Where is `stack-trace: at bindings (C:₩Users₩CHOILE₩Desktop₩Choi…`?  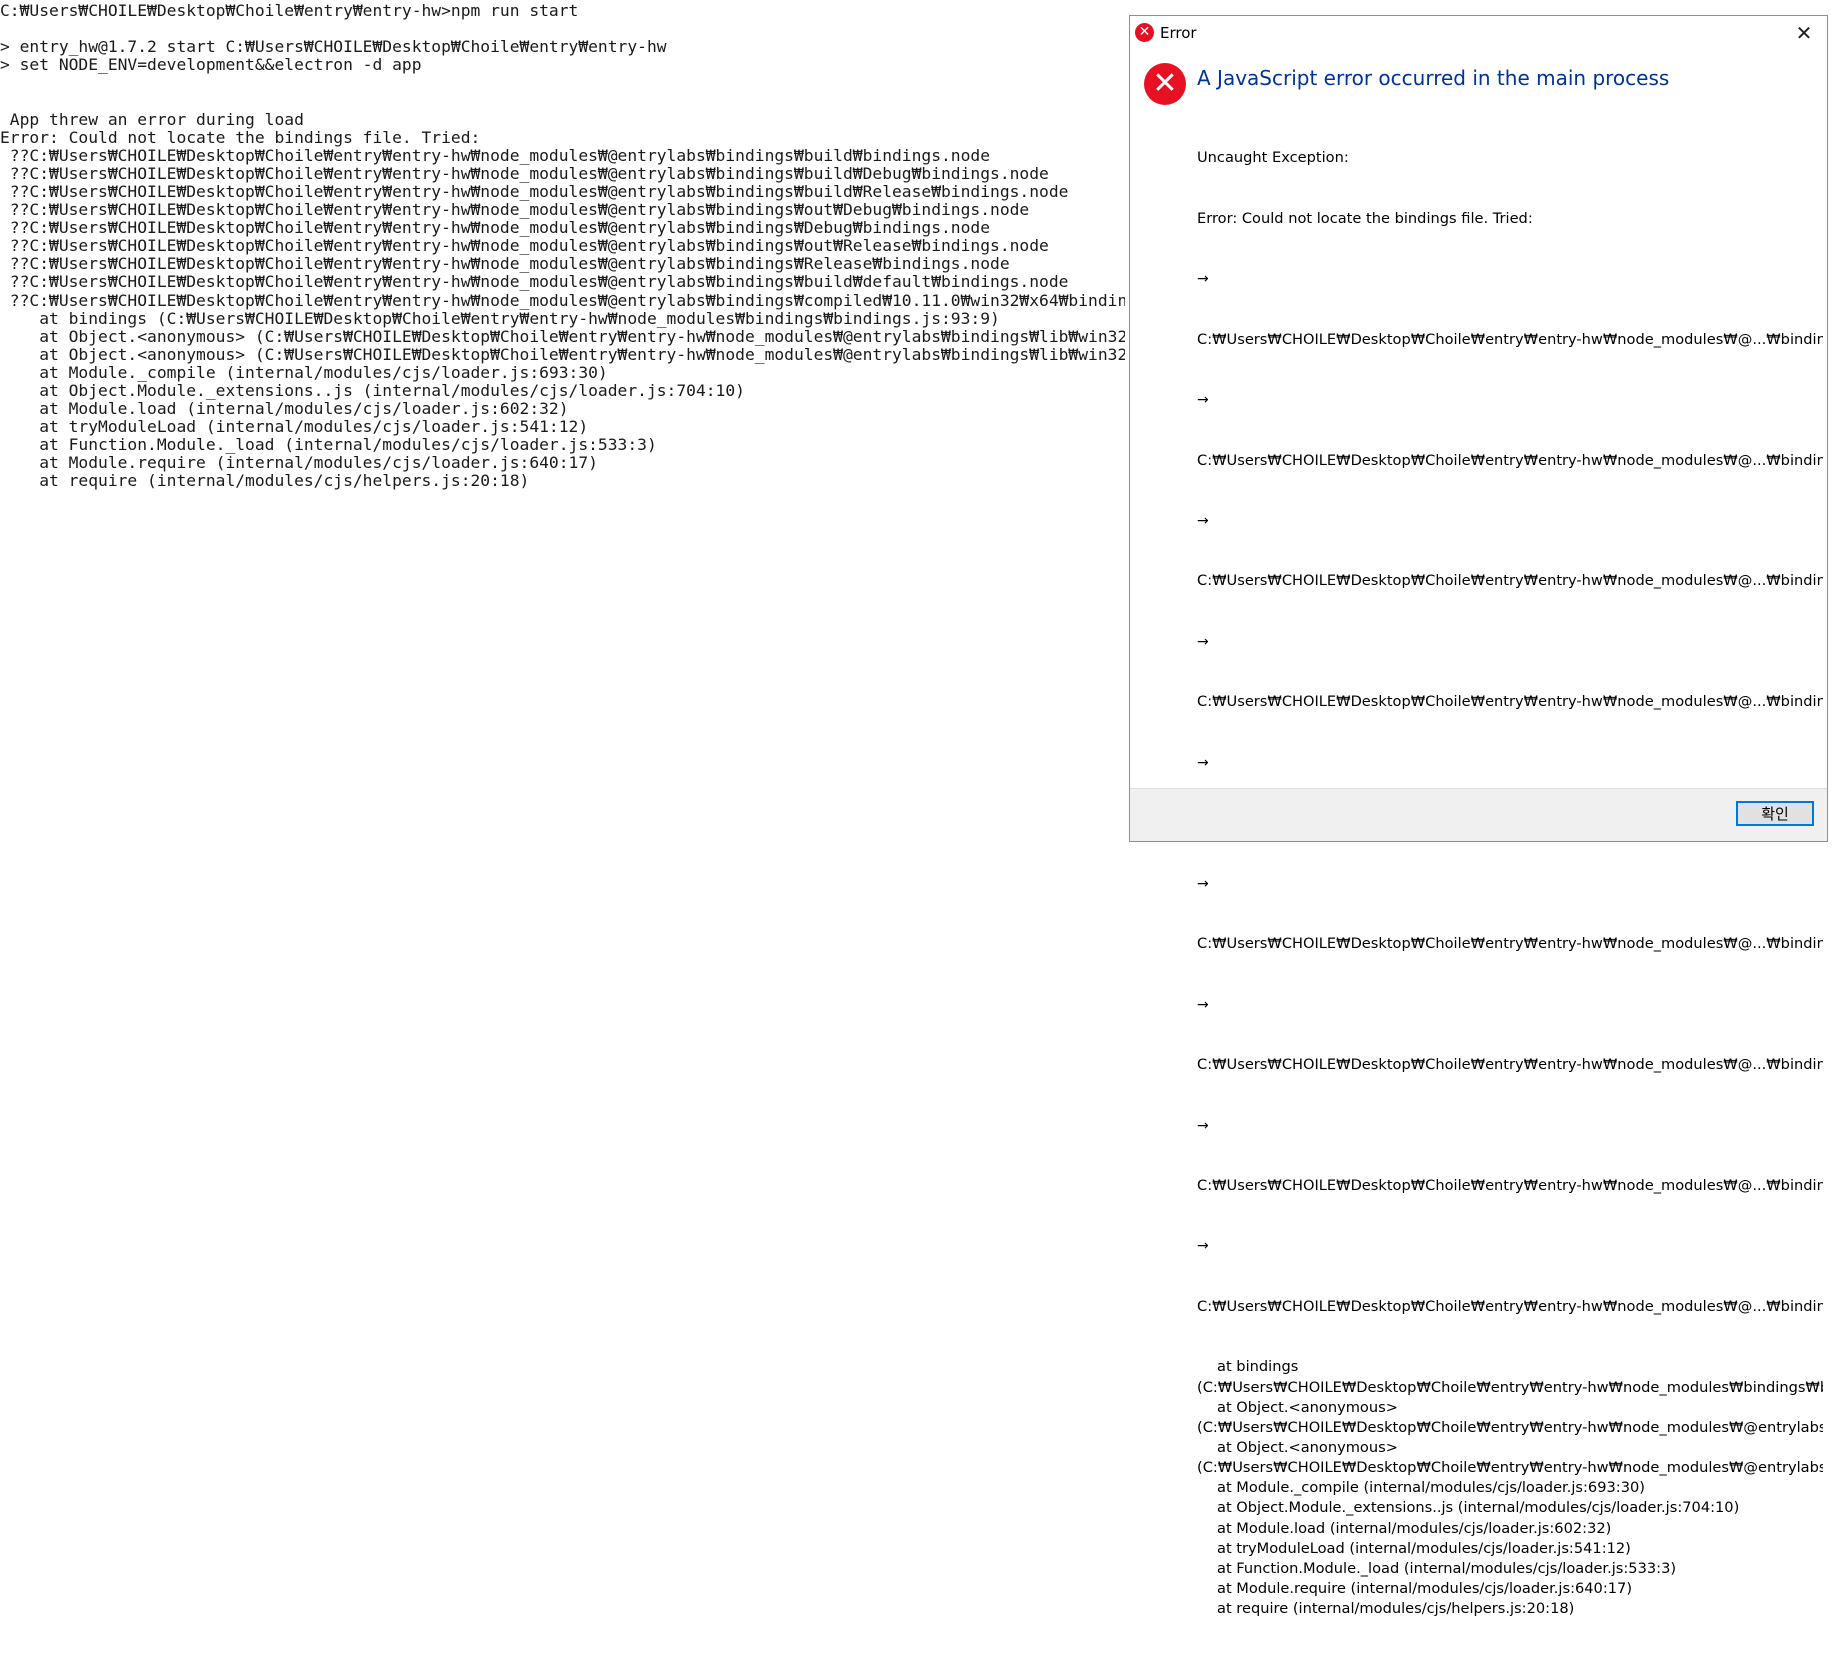 stack-trace: at bindings (C:₩Users₩CHOILE₩Desktop₩Choi… is located at coordinates (1510, 1488).